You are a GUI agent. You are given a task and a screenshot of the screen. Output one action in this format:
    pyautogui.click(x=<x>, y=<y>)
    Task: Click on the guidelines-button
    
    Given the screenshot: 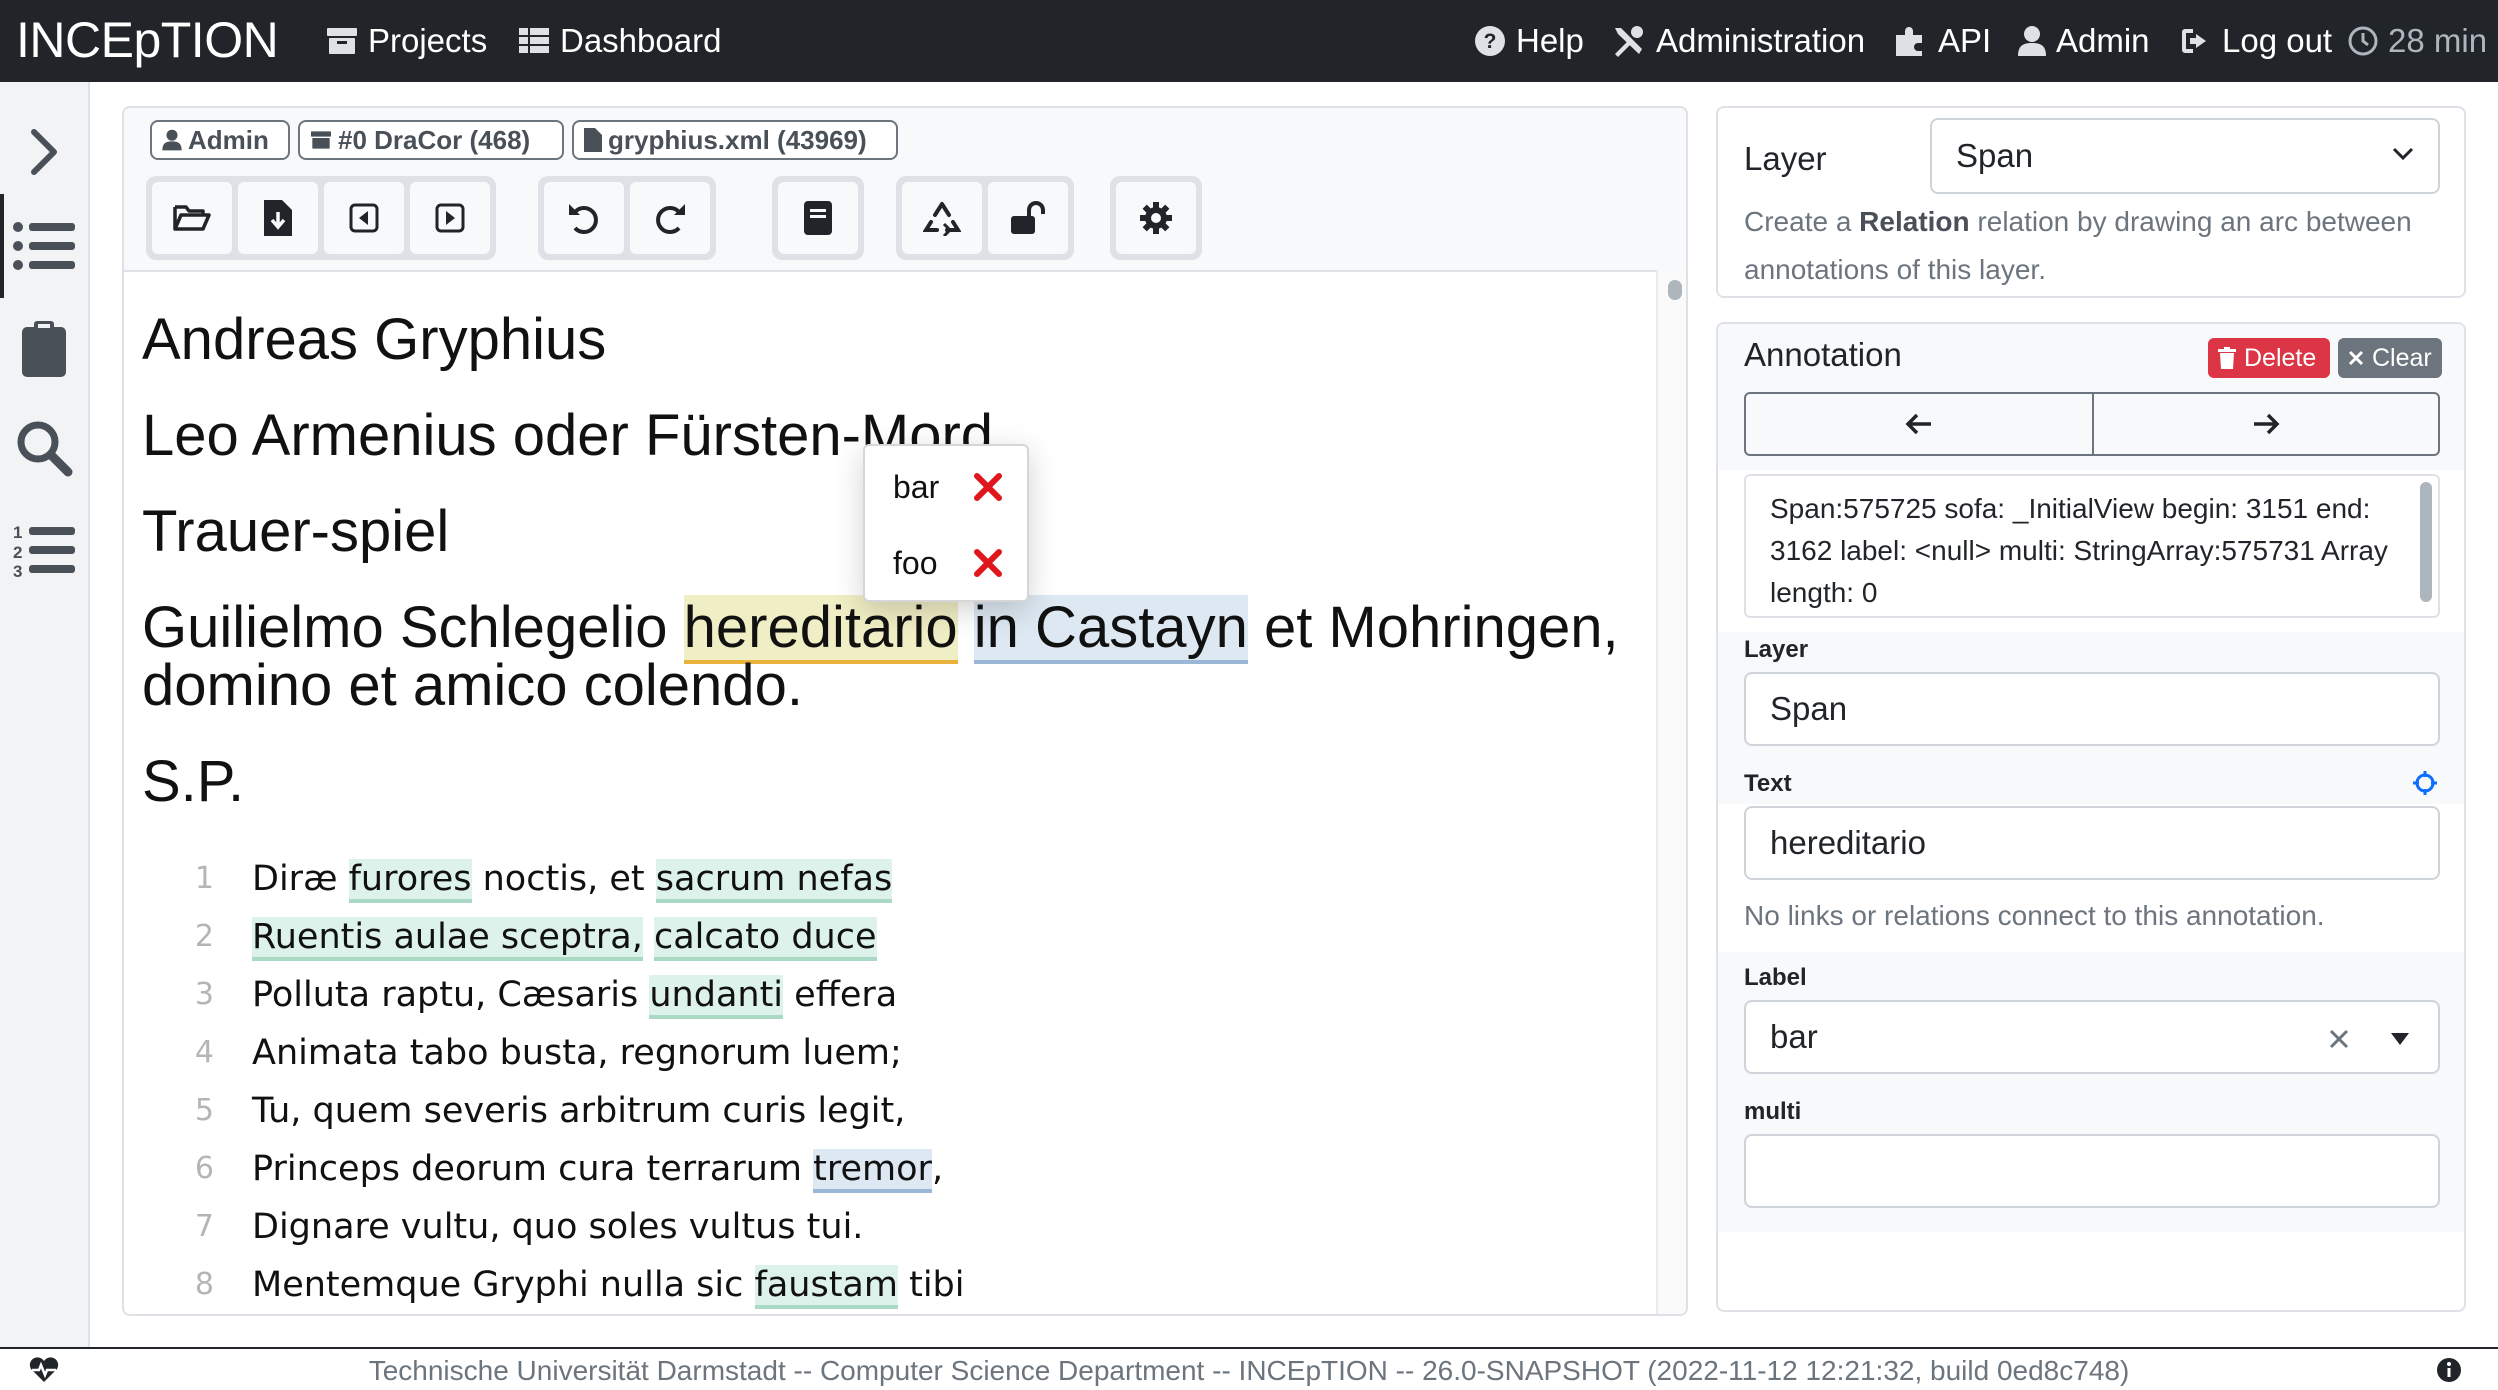 What is the action you would take?
    pyautogui.click(x=818, y=218)
    